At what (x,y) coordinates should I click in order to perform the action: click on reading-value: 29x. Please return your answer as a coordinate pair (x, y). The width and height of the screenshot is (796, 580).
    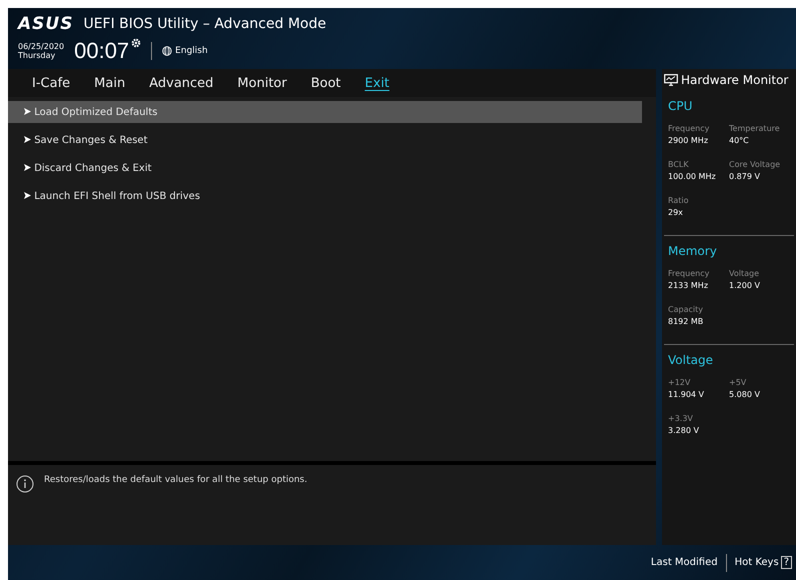
    Looking at the image, I should click on (676, 213).